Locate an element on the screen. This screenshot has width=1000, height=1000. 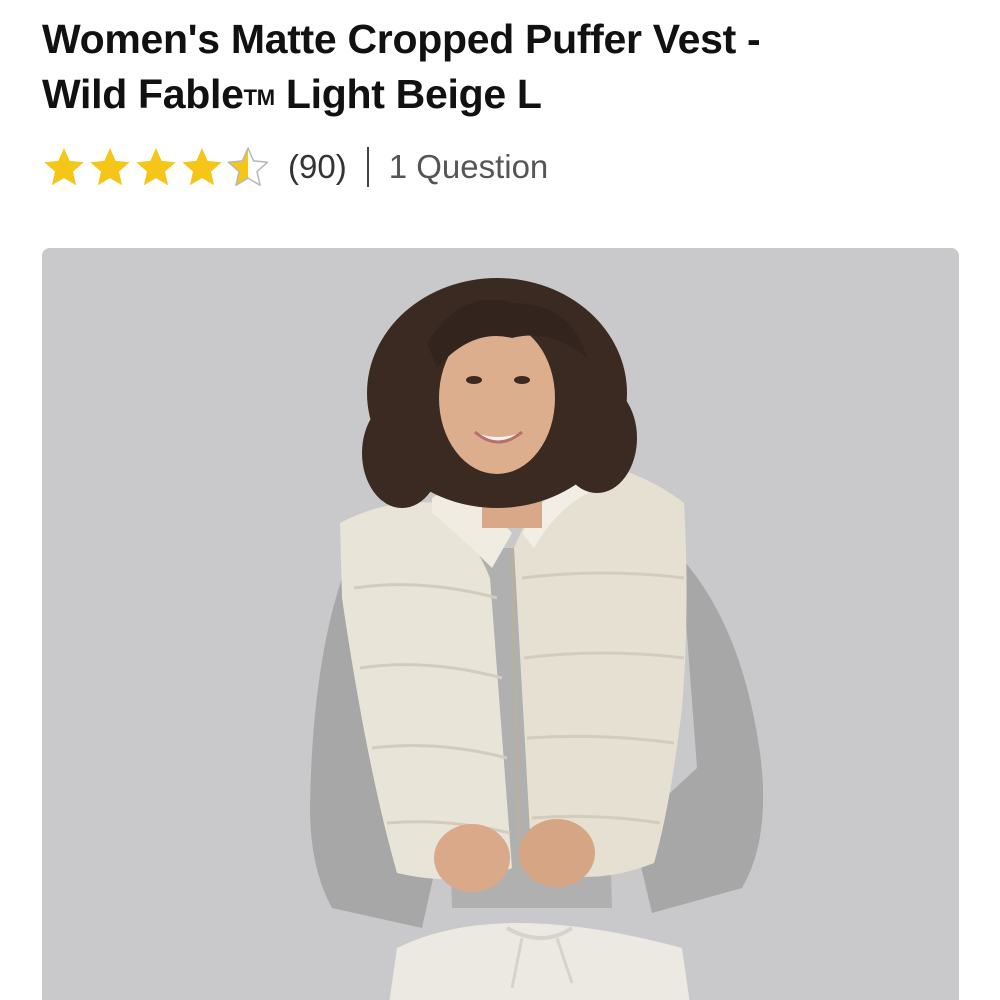
star-half-icon is located at coordinates (248, 167).